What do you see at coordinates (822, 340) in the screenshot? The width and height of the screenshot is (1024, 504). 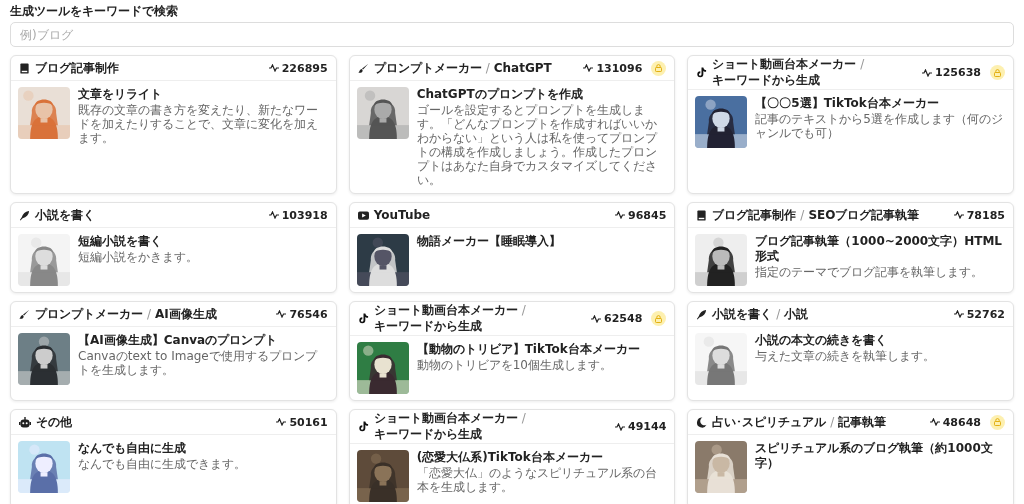 I see `tool-title: 小説の本文の続きを書く` at bounding box center [822, 340].